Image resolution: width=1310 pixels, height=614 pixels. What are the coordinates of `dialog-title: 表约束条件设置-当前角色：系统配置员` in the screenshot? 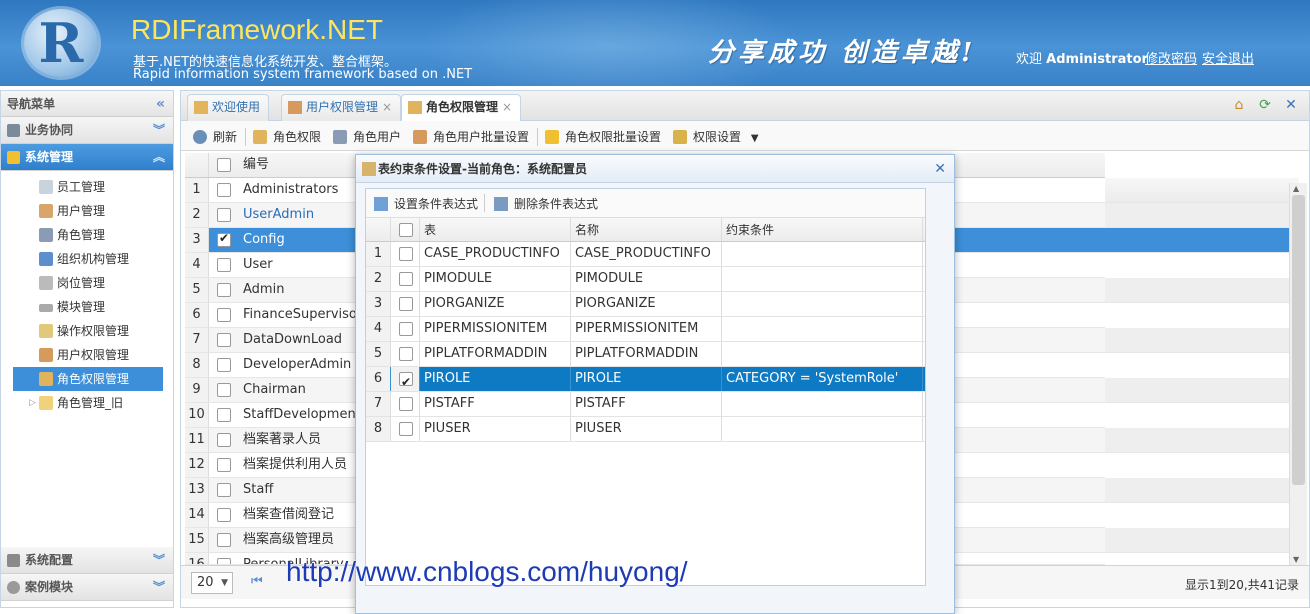 It's located at (482, 169).